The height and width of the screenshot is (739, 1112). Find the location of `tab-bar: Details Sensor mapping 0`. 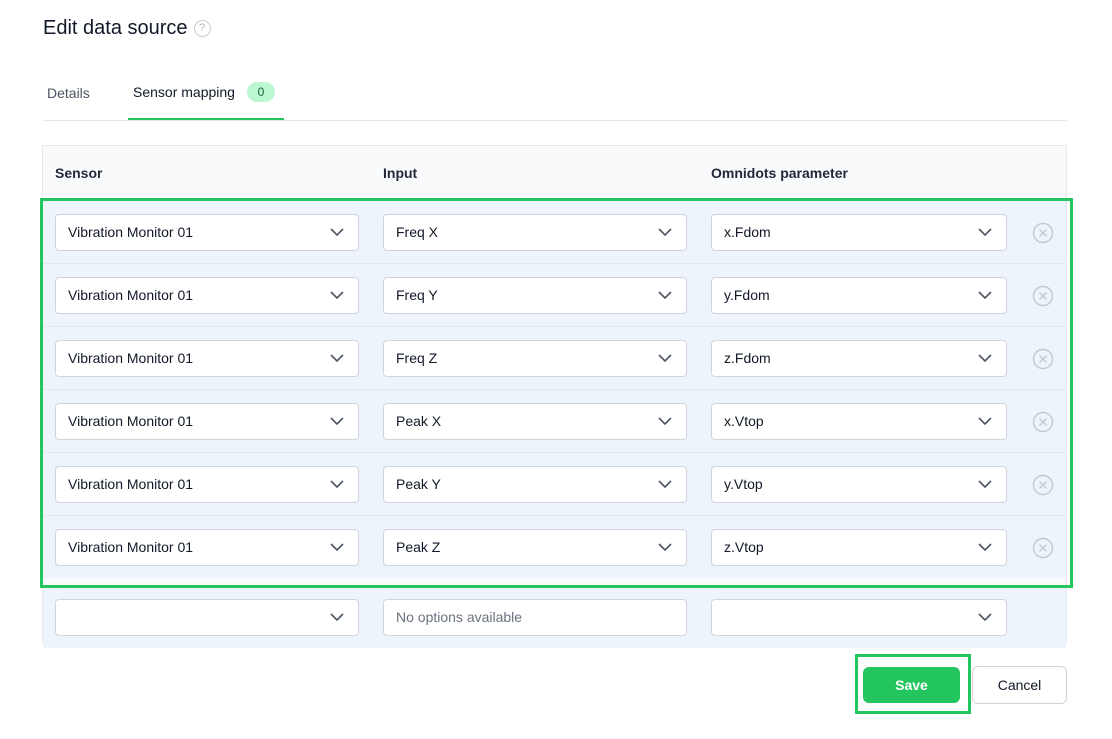

tab-bar: Details Sensor mapping 0 is located at coordinates (555, 93).